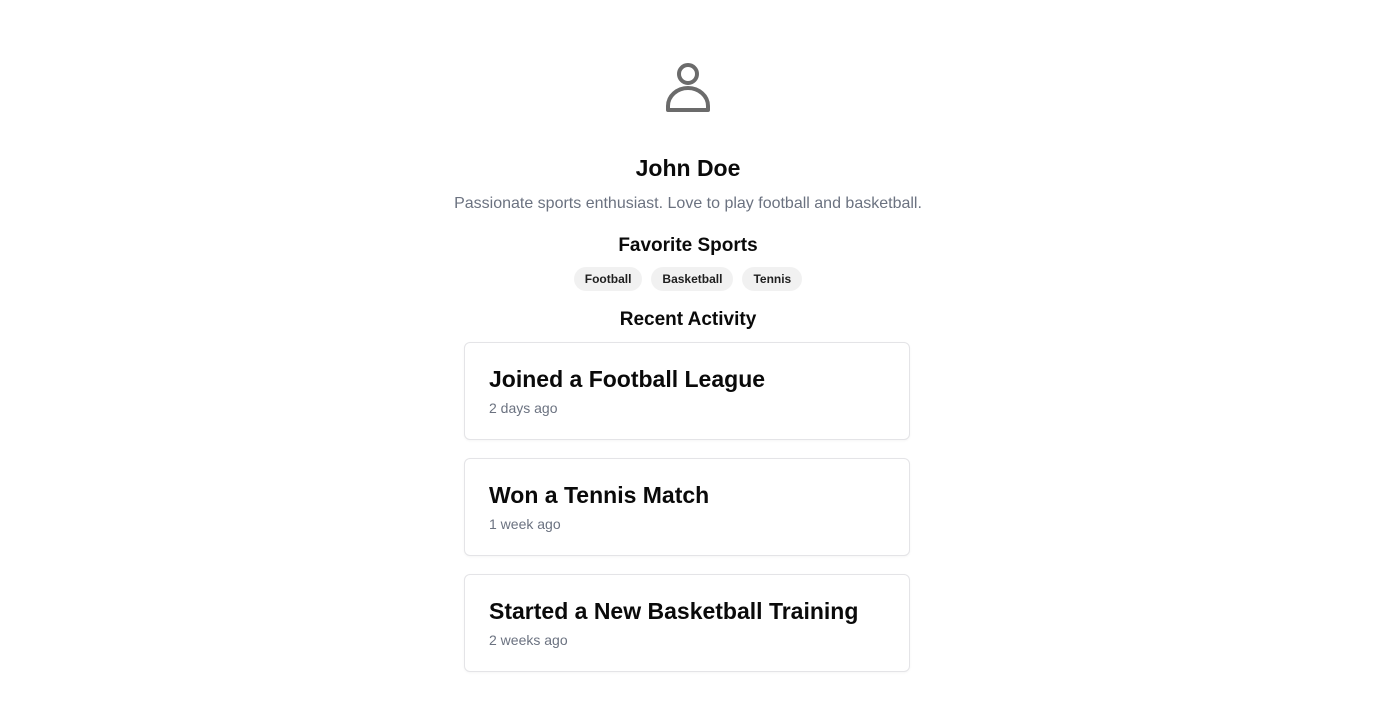 The height and width of the screenshot is (714, 1376). I want to click on sport-tag: Tennis, so click(772, 279).